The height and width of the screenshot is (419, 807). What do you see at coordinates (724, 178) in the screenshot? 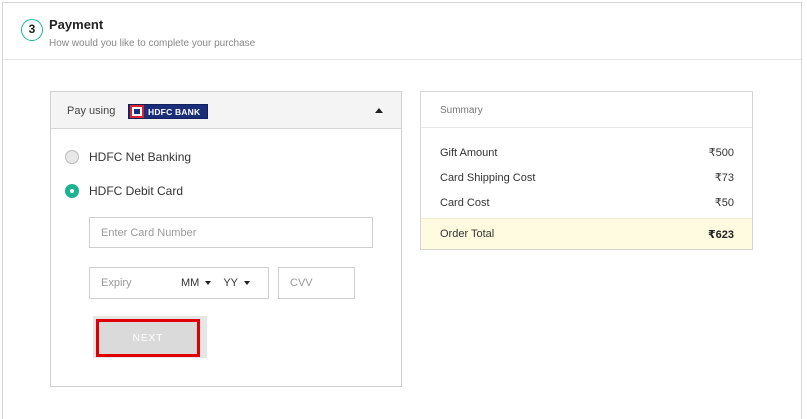
I see `summary-row-value: ₹73` at bounding box center [724, 178].